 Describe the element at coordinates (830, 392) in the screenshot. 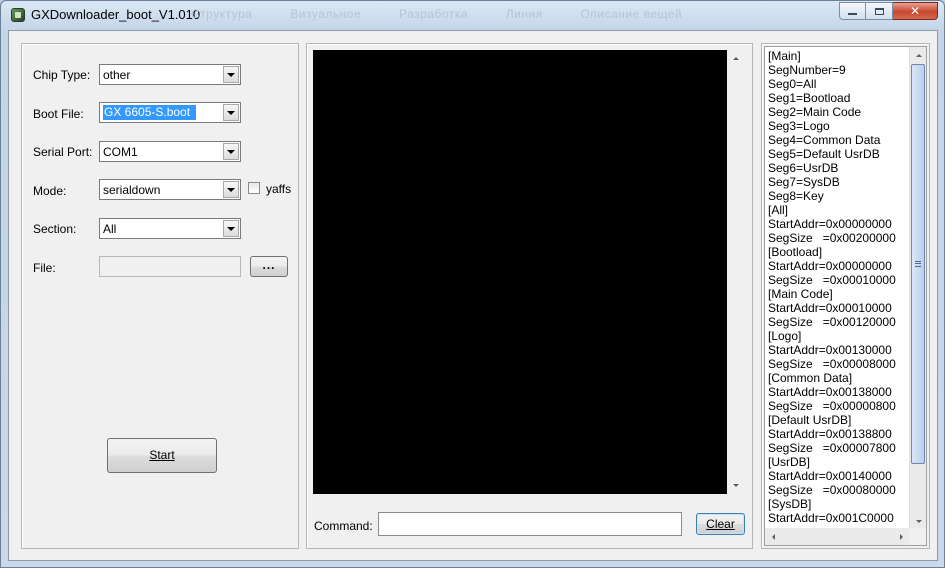

I see `ini-line: StartAddr=0x00138000` at that location.